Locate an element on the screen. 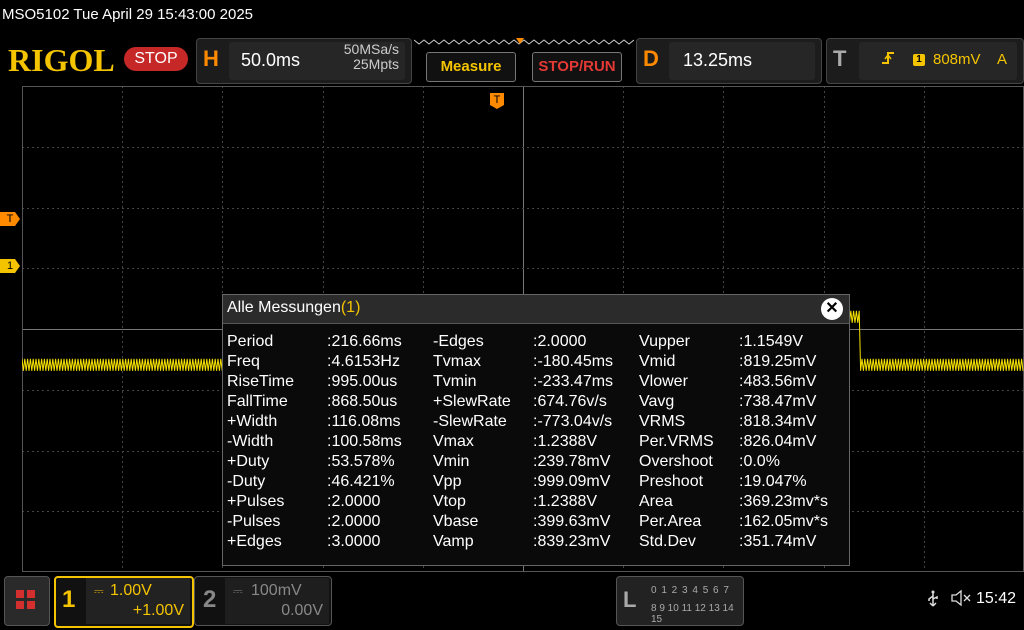  device-title: MSO5102 Tue April 29 15:43:00 2025 is located at coordinates (128, 14).